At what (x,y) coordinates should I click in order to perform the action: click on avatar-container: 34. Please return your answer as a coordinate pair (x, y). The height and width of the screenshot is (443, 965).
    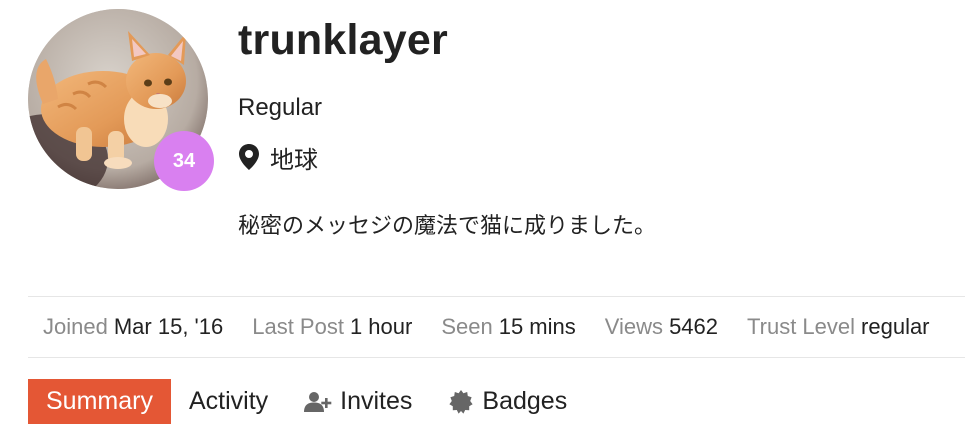
    Looking at the image, I should click on (121, 100).